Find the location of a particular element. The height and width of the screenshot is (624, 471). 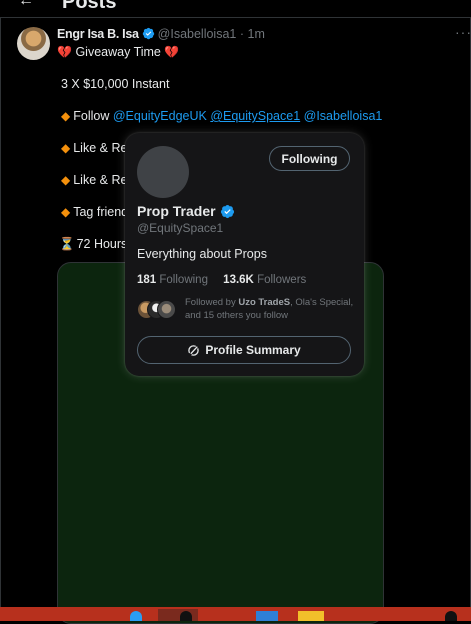

mutual-followers-avatars is located at coordinates (157, 309).